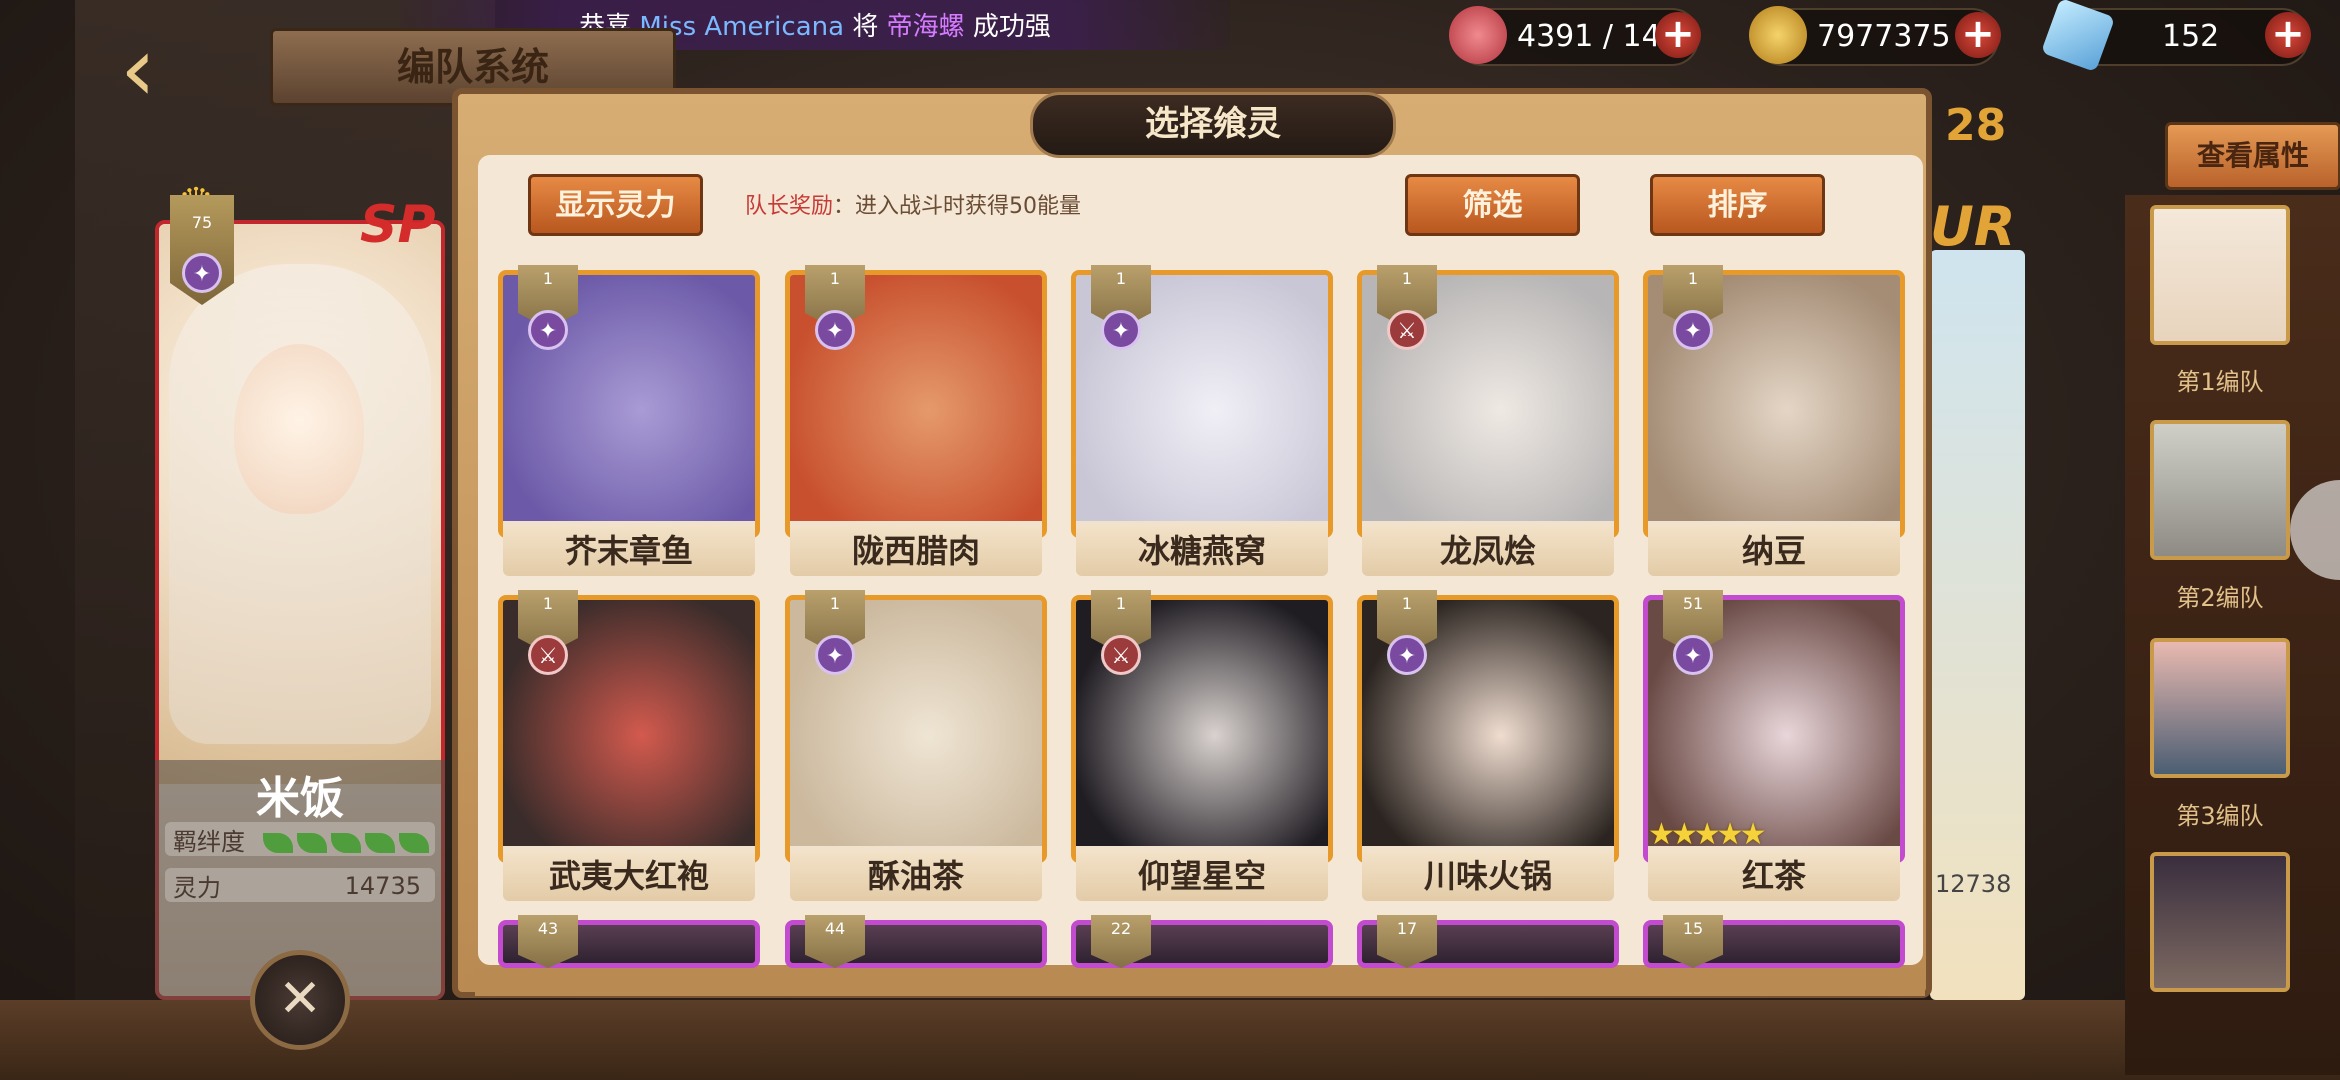  I want to click on leader-portrait-face, so click(299, 429).